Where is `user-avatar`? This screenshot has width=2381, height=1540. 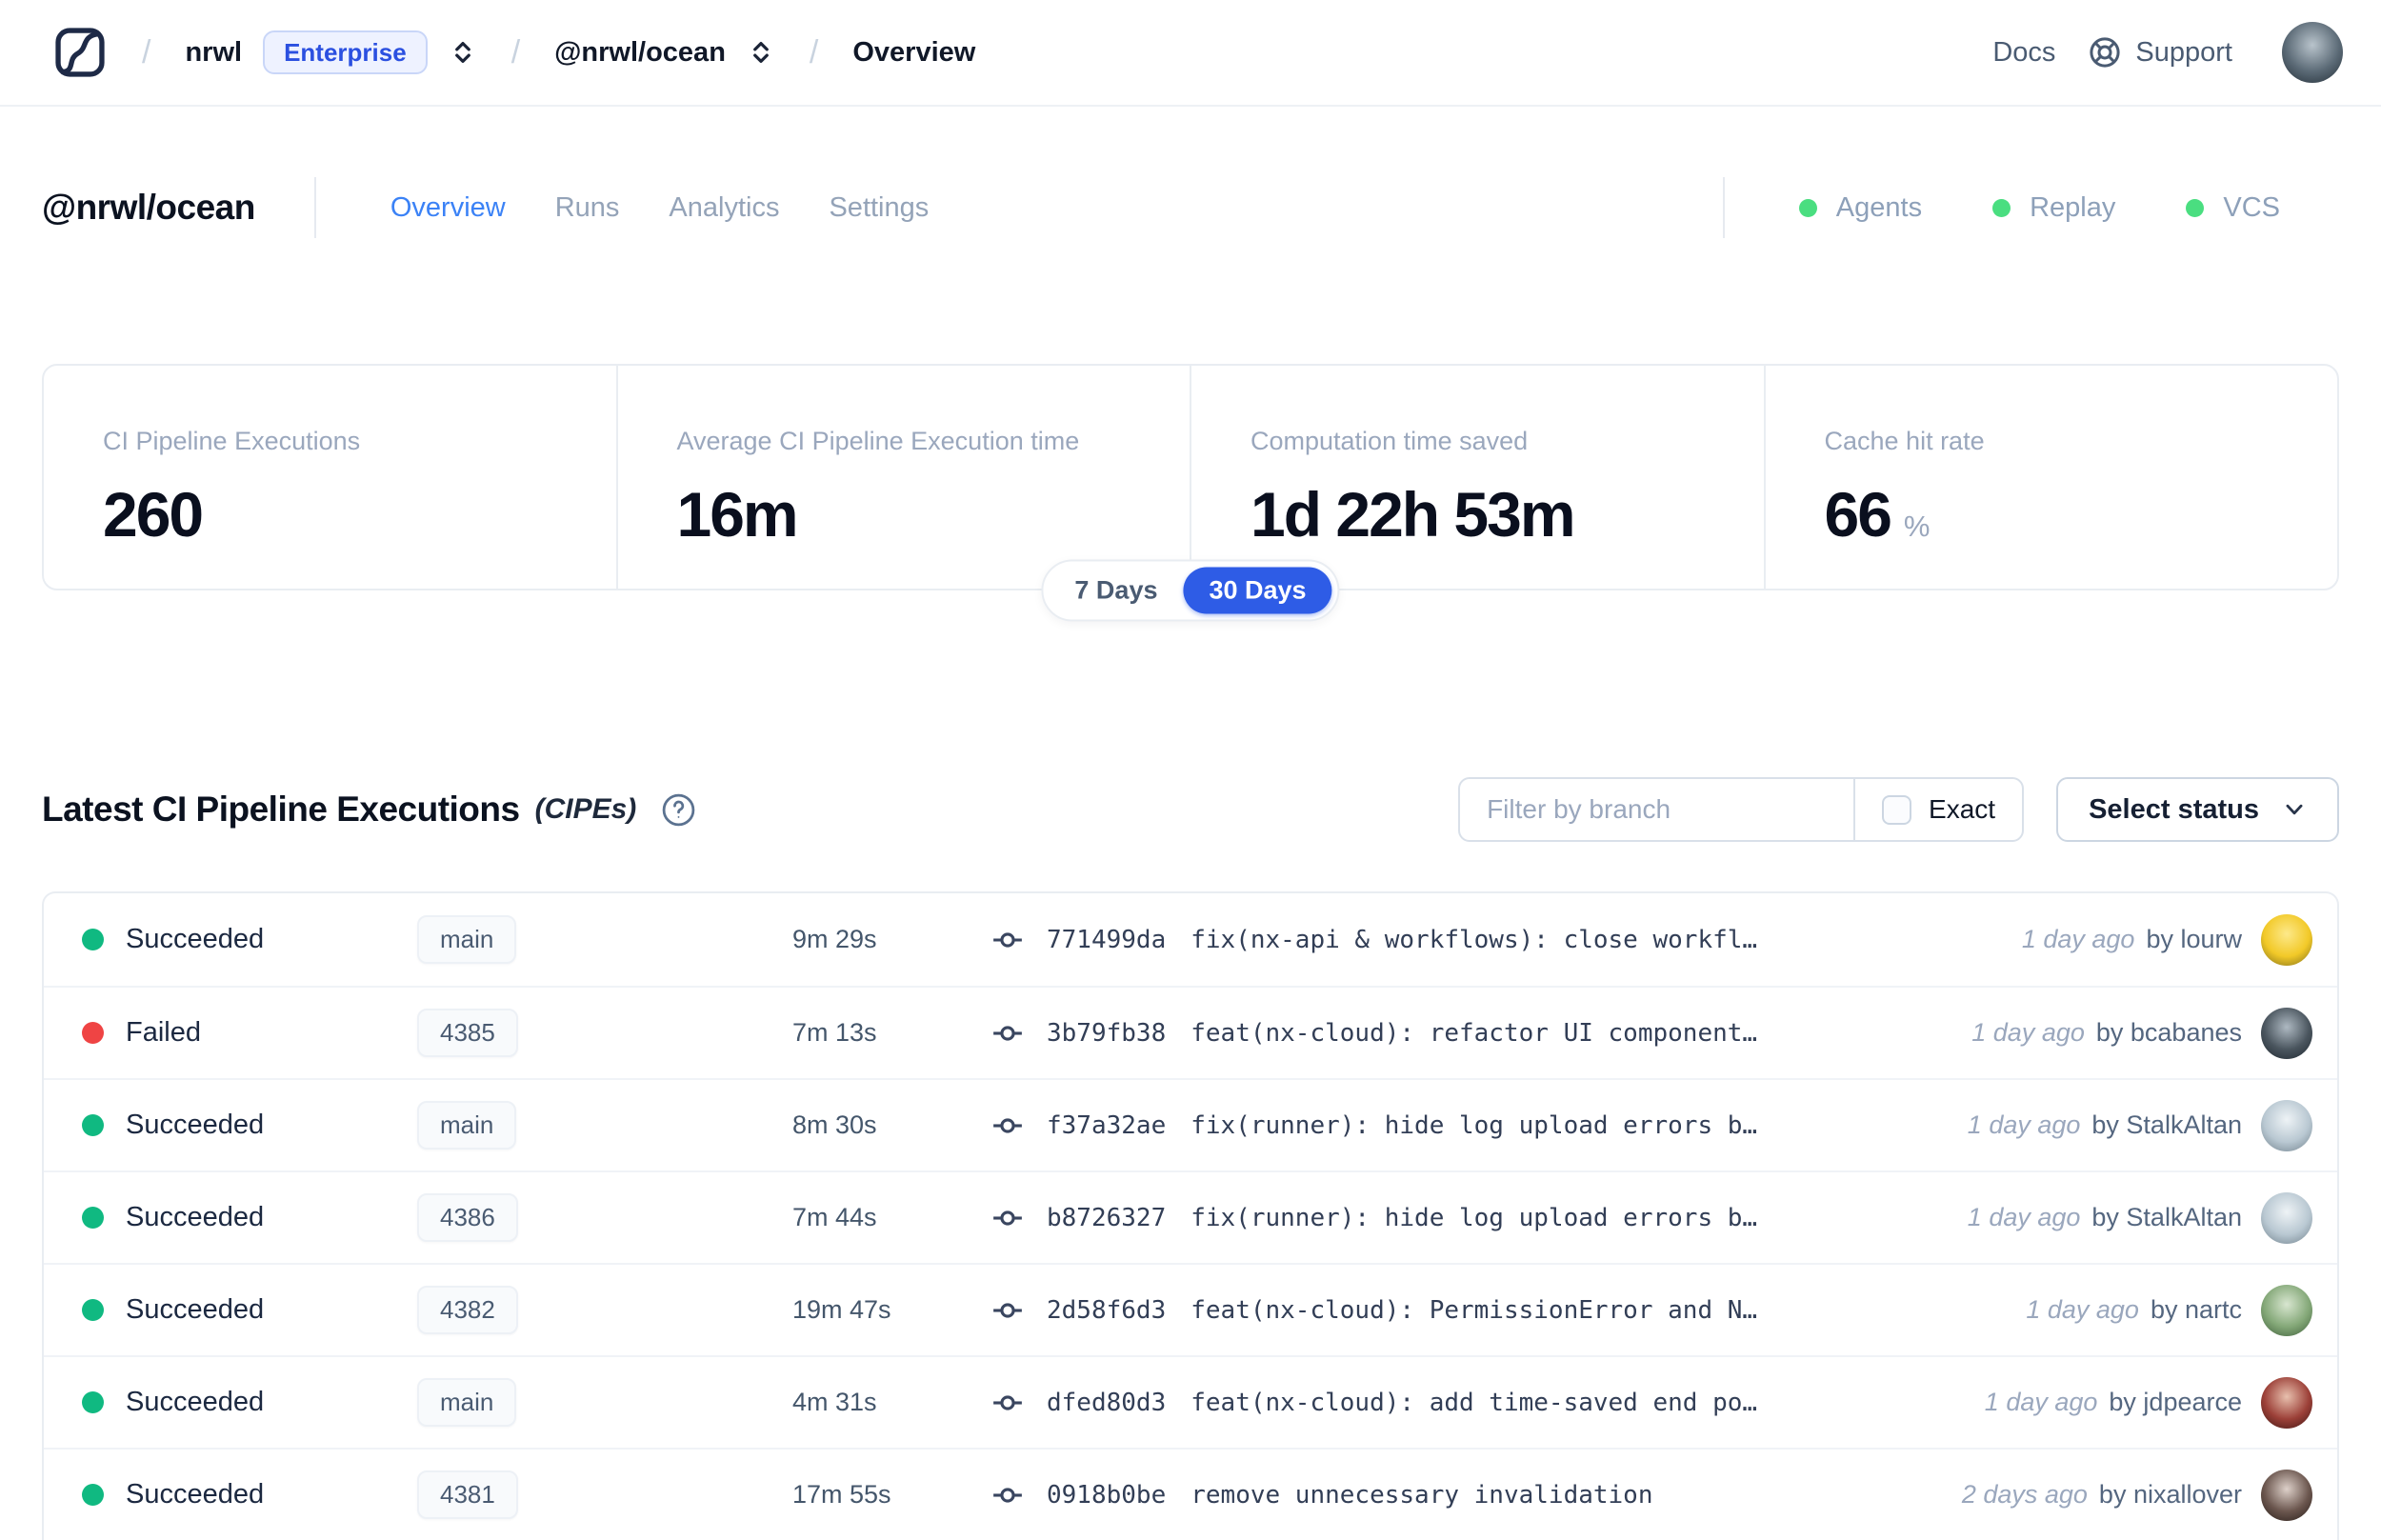
user-avatar is located at coordinates (2312, 52).